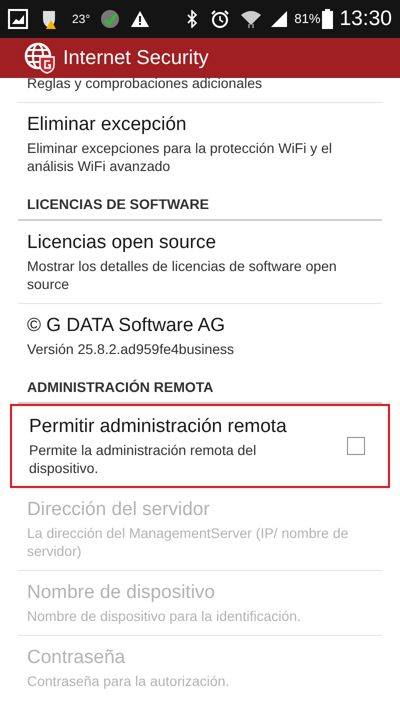 This screenshot has height=711, width=400. I want to click on wifi-icon, so click(251, 19).